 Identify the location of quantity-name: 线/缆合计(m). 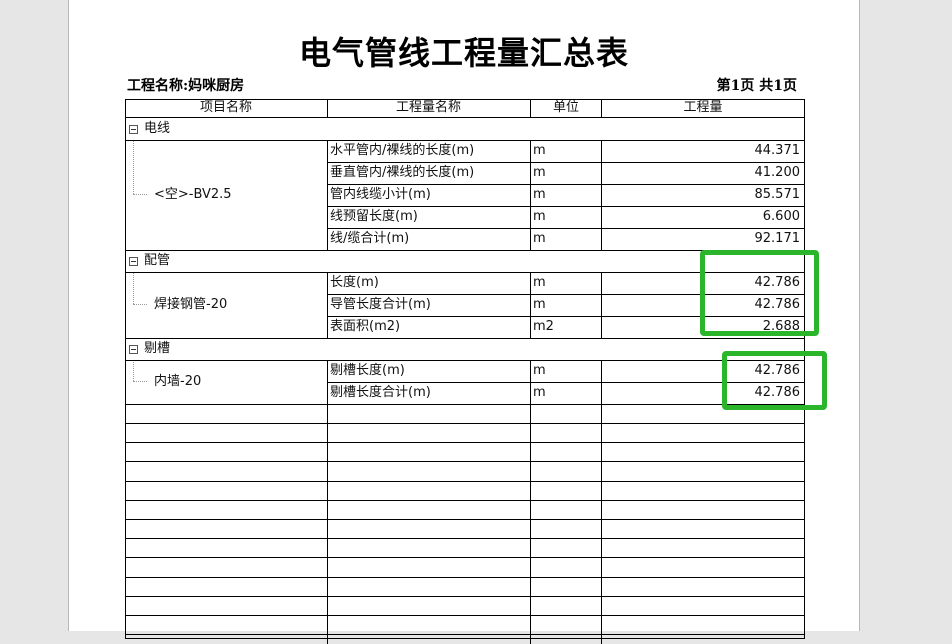
(370, 238).